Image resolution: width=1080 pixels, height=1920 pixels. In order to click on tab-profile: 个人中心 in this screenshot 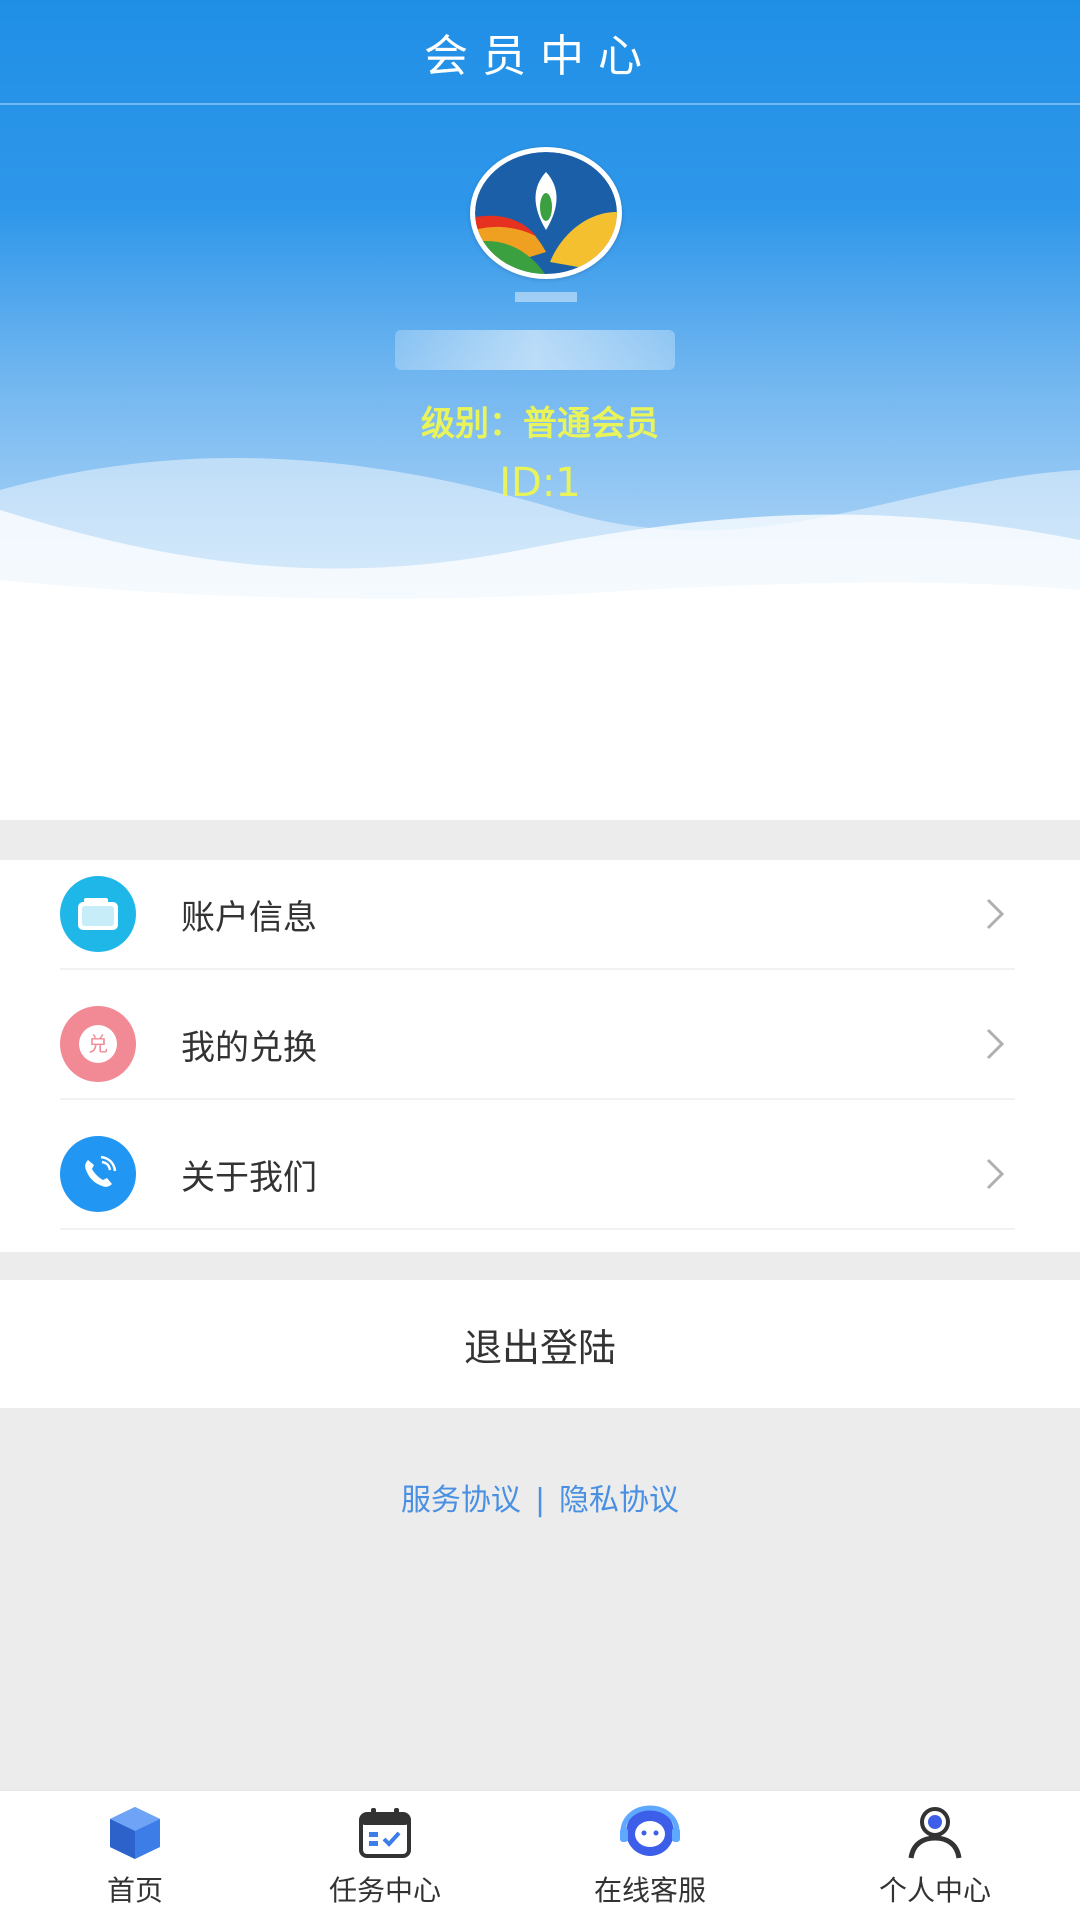, I will do `click(935, 1855)`.